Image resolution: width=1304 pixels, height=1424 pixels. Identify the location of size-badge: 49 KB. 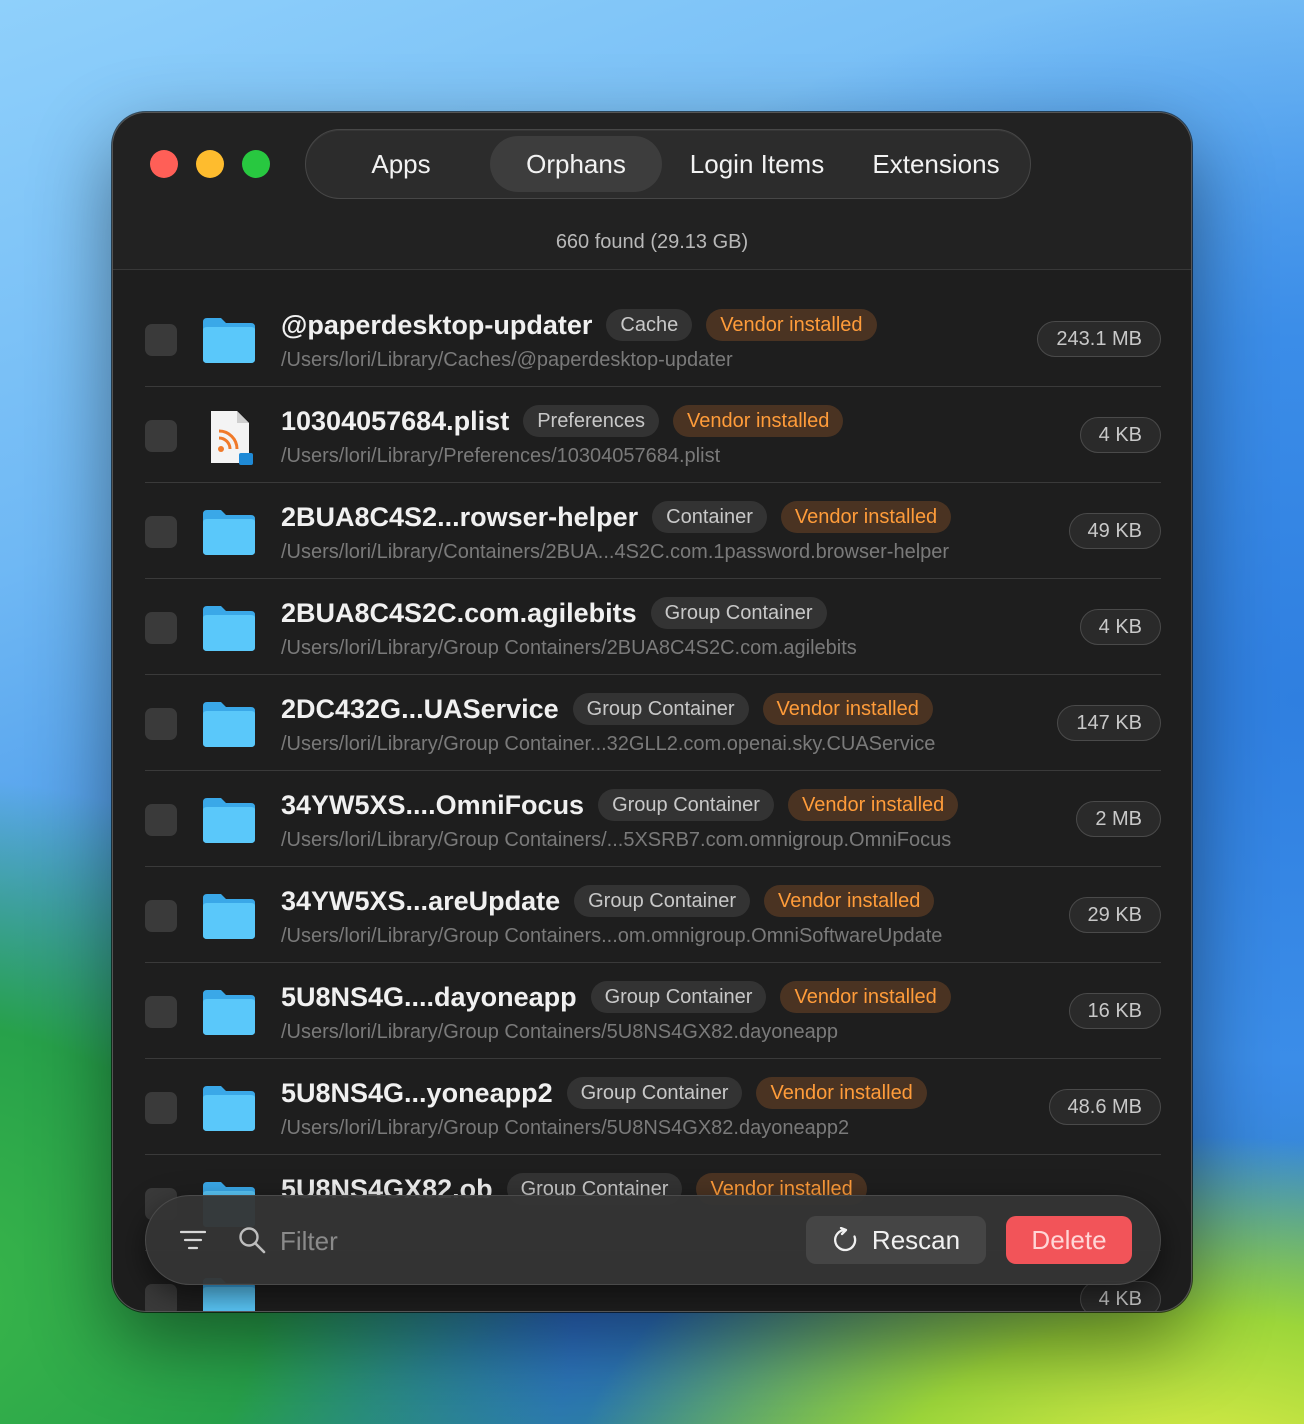
(1114, 531).